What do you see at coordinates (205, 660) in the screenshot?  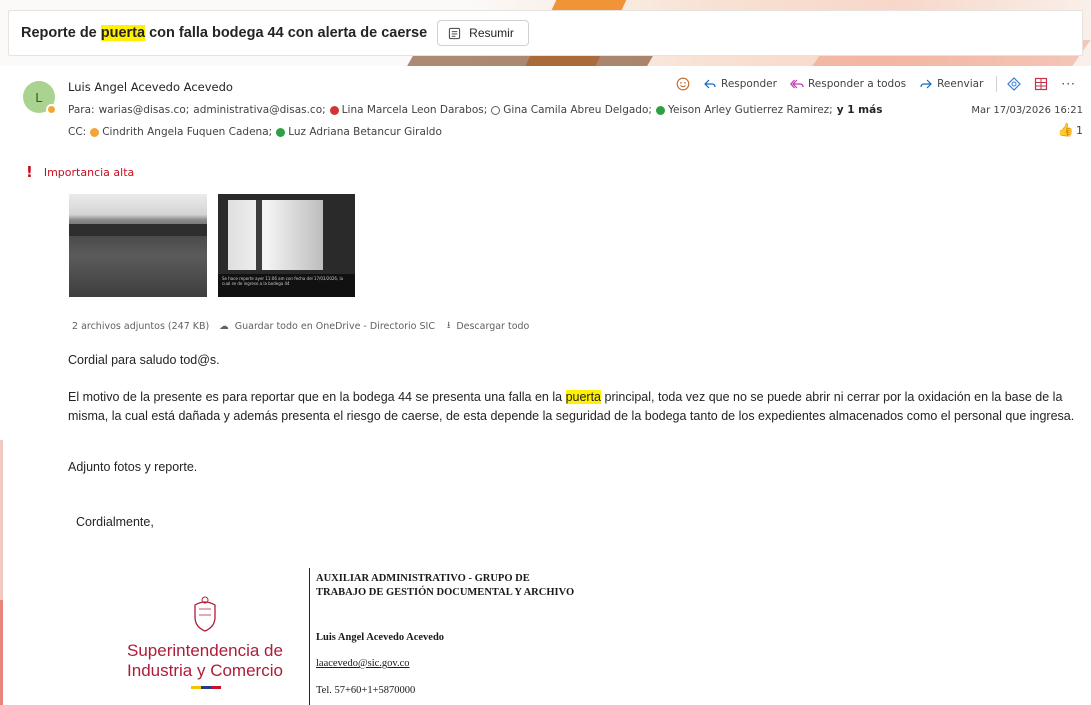 I see `organization-name: Superintendencia de Industria y Comercio` at bounding box center [205, 660].